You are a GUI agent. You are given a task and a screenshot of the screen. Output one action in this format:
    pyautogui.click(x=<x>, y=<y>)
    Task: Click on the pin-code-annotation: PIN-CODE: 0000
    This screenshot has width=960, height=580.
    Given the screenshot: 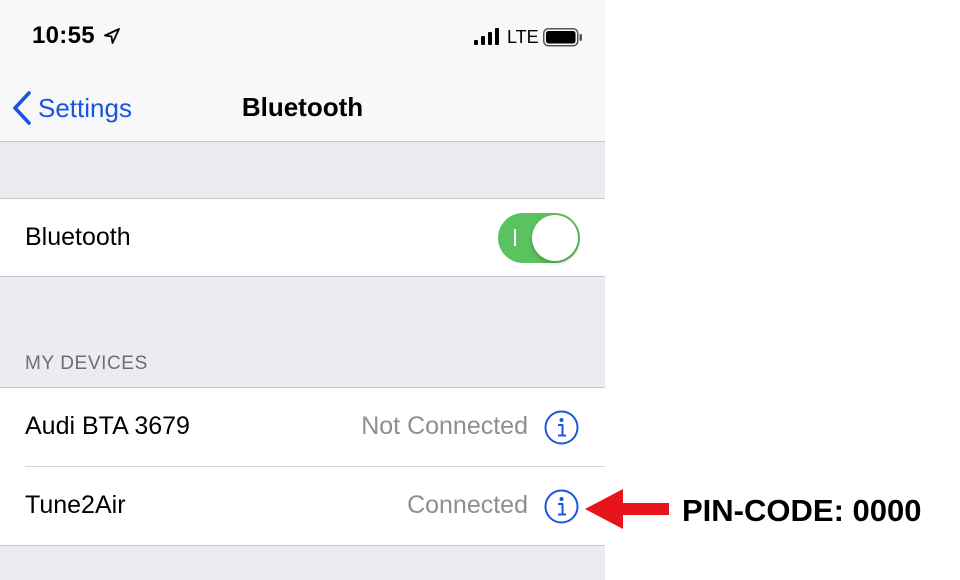 What is the action you would take?
    pyautogui.click(x=802, y=510)
    